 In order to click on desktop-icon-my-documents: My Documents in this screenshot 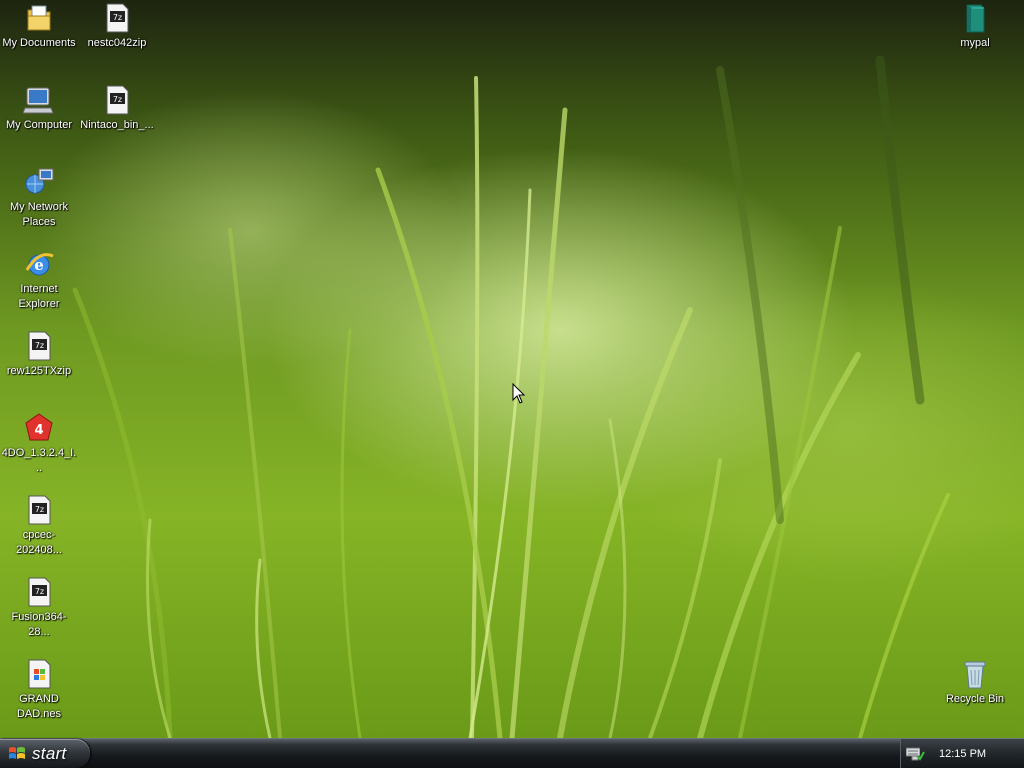, I will do `click(39, 26)`.